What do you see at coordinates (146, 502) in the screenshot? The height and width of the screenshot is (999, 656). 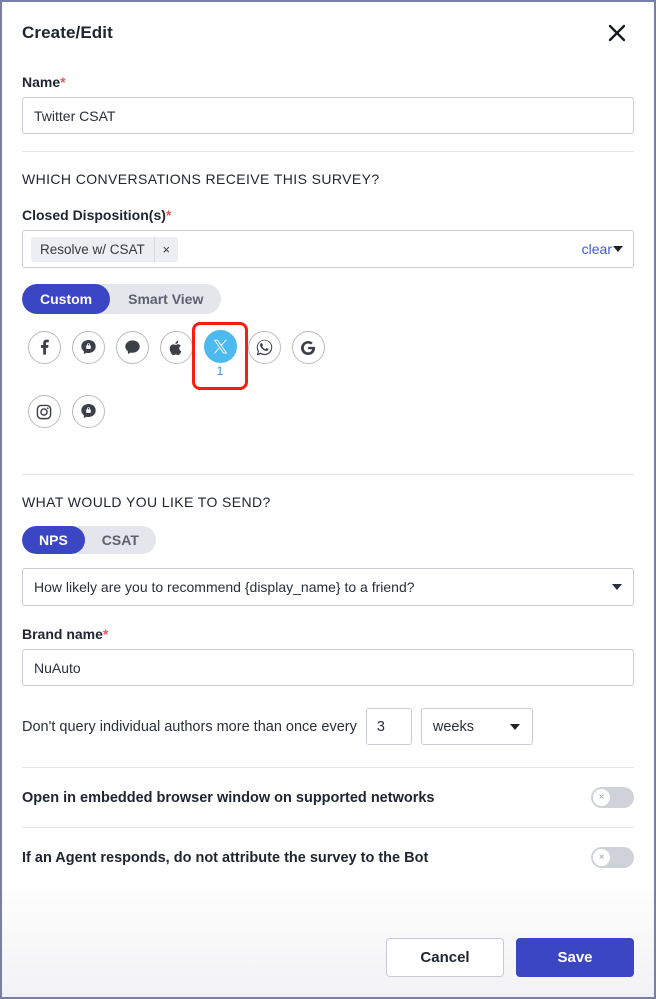 I see `send-section-heading: WHAT WOULD YOU LIKE TO SEND?` at bounding box center [146, 502].